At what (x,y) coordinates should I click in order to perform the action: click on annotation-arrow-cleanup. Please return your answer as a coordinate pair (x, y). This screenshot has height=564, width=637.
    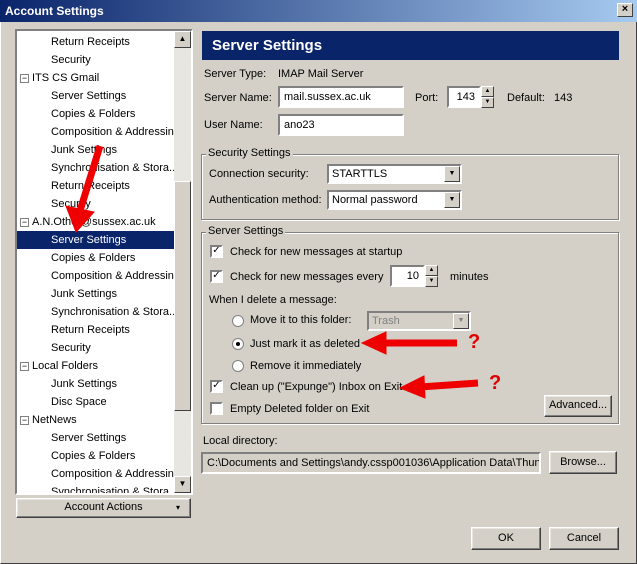
    Looking at the image, I should click on (438, 387).